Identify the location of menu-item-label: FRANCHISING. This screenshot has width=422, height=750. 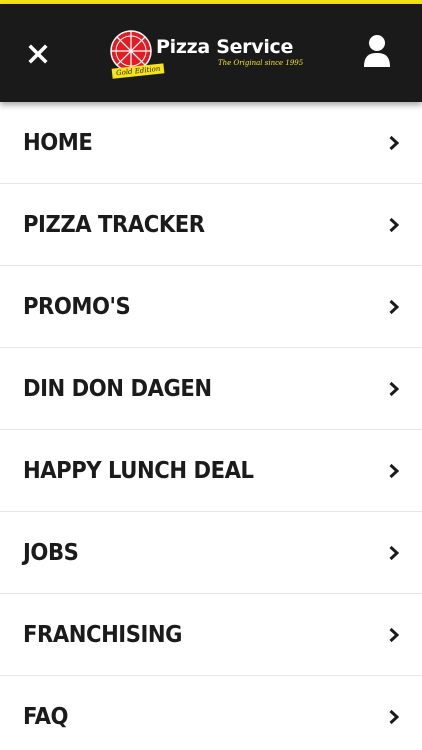
(103, 634).